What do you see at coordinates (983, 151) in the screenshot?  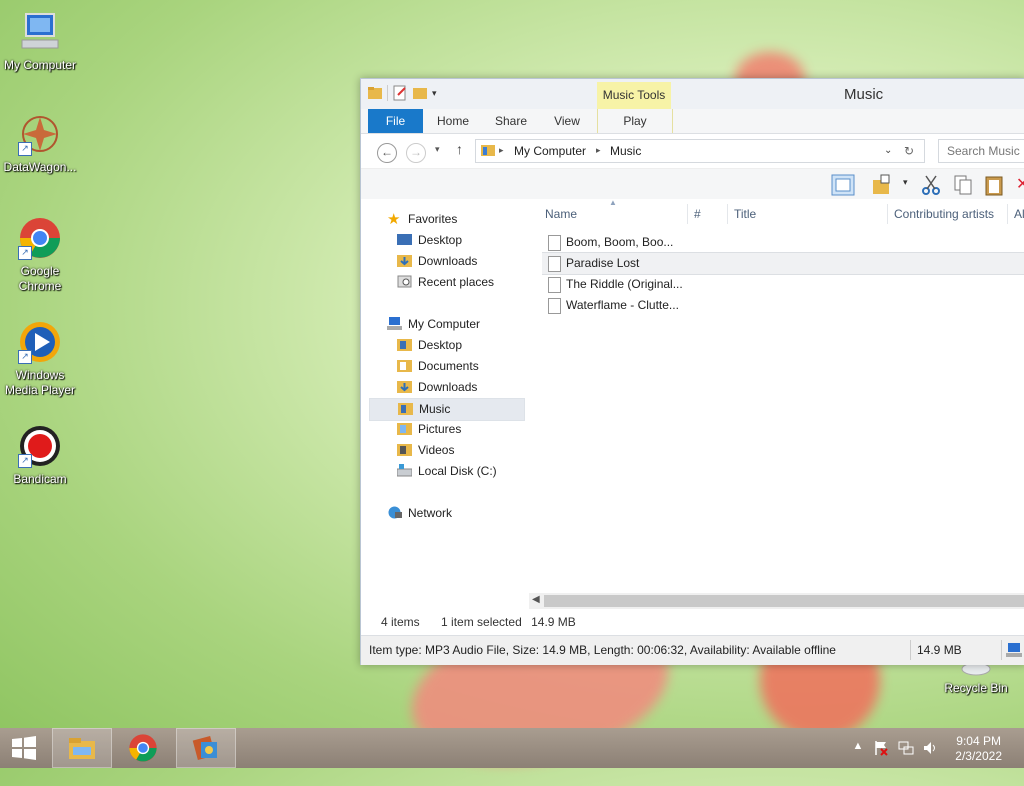 I see `search-placeholder: Search Music` at bounding box center [983, 151].